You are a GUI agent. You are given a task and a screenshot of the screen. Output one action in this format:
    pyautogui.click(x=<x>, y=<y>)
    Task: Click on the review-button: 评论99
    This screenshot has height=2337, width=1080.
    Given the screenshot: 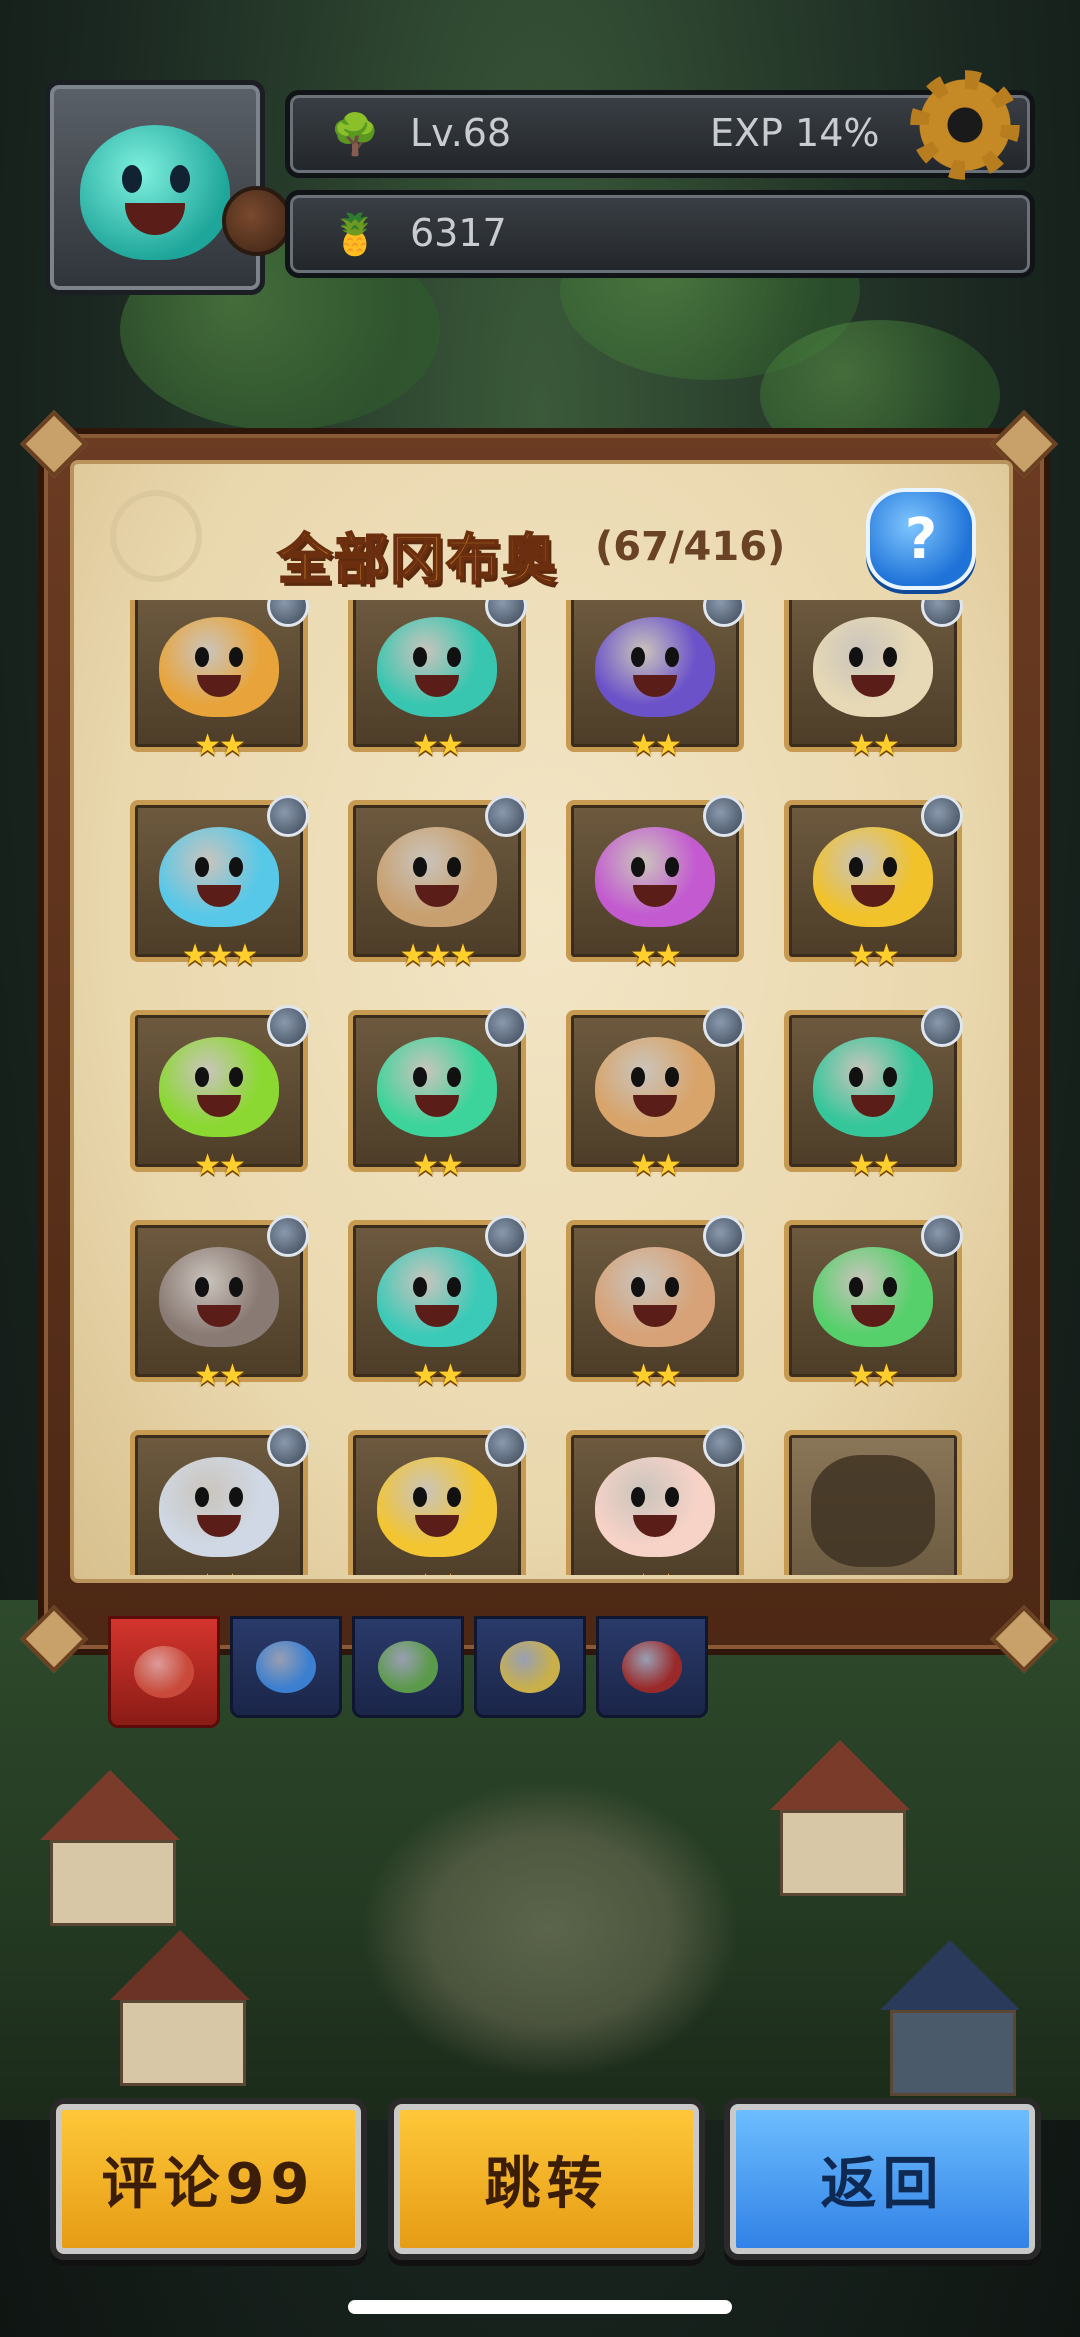 What is the action you would take?
    pyautogui.click(x=208, y=2179)
    